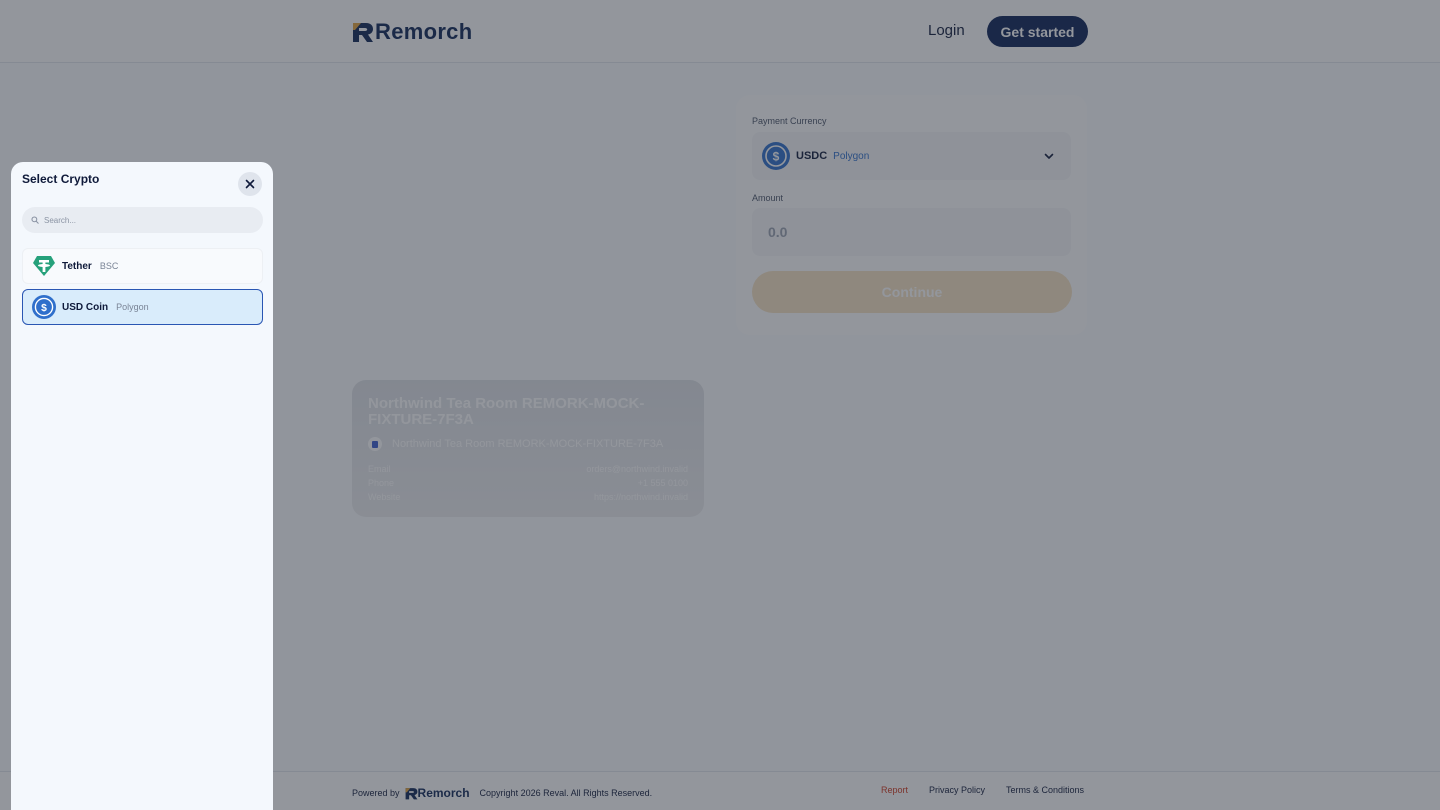  What do you see at coordinates (142, 486) in the screenshot?
I see `select-crypto-sheet: Select Crypto Tether BSC $ USD Coin` at bounding box center [142, 486].